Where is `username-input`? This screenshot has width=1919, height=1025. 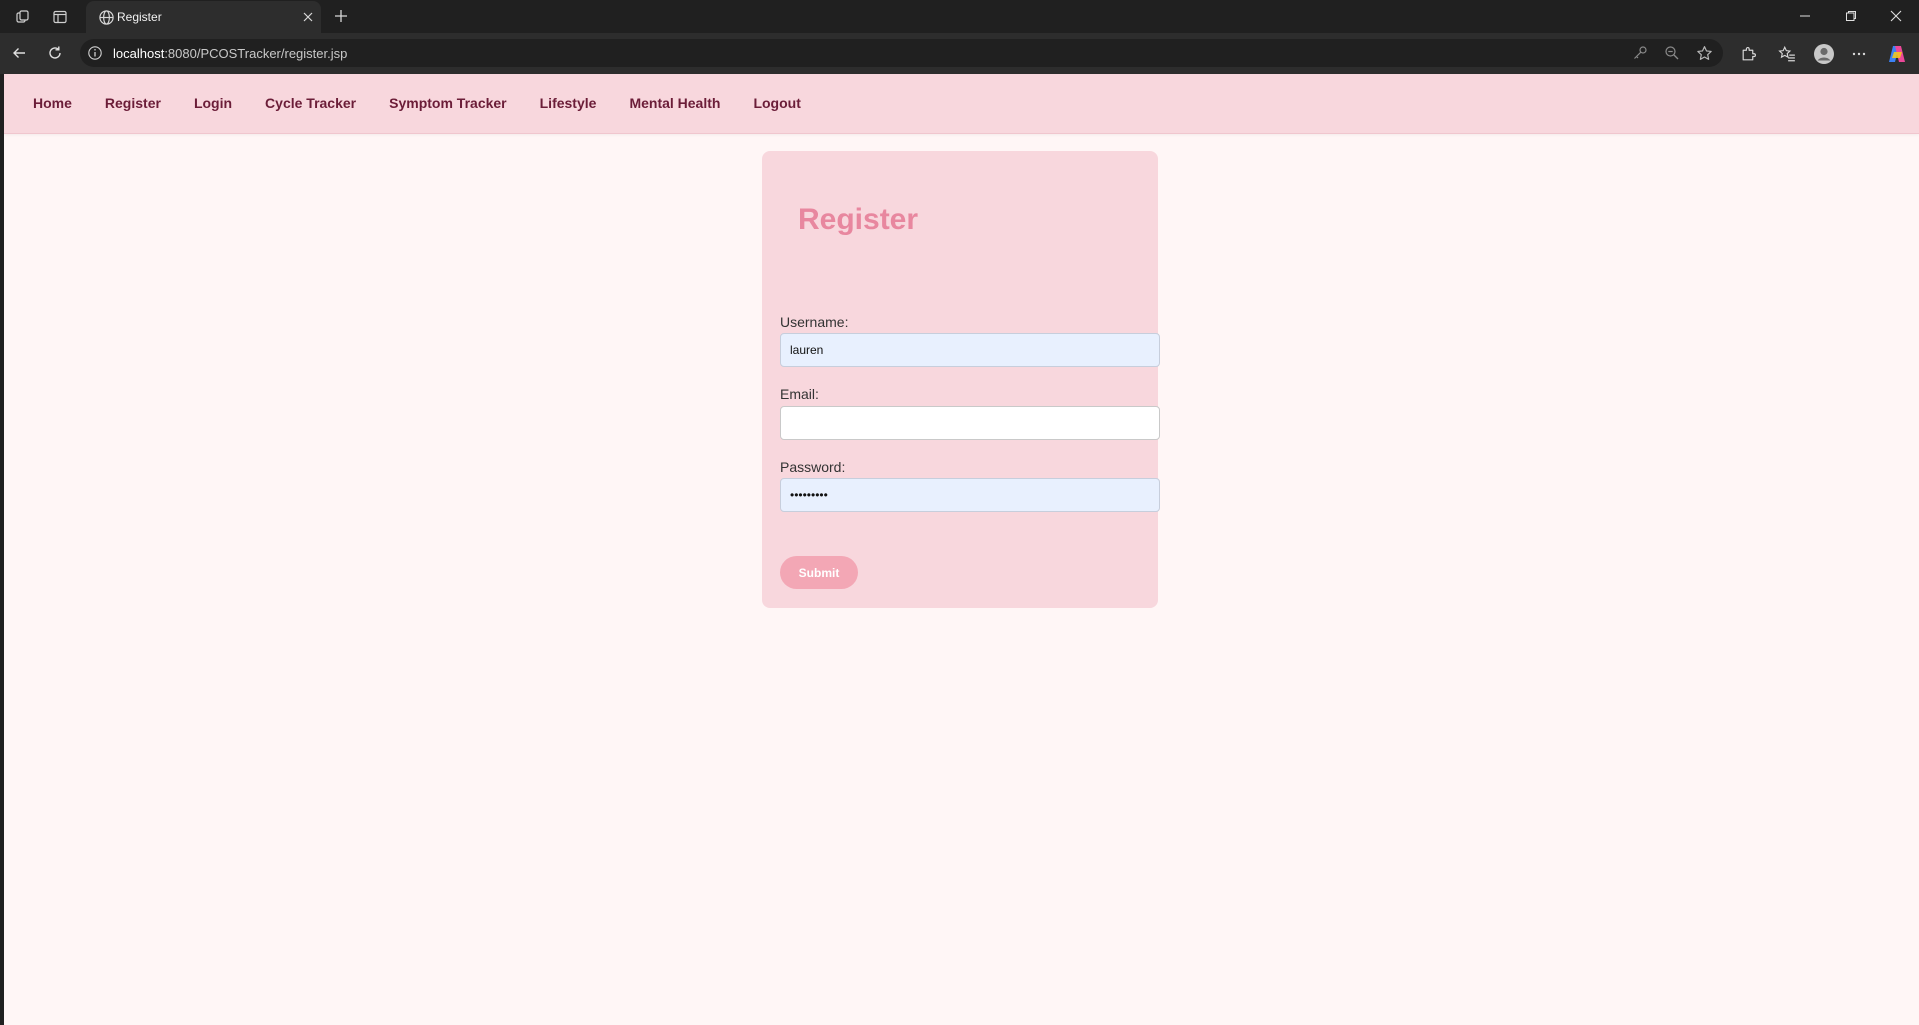 username-input is located at coordinates (970, 350).